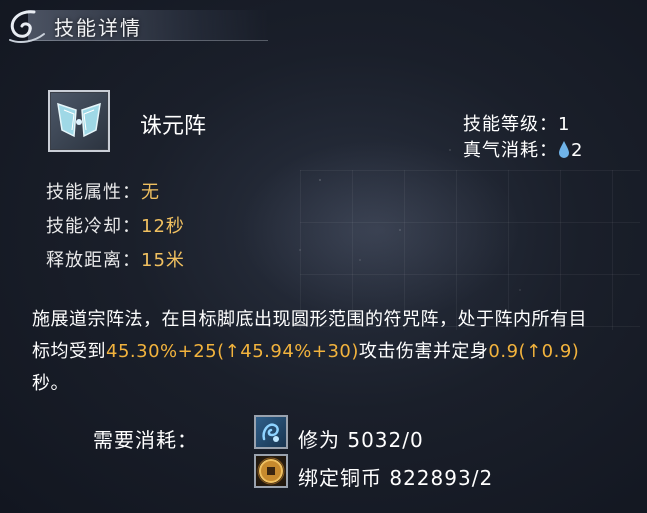  I want to click on cultivation-spirit-icon, so click(270, 432).